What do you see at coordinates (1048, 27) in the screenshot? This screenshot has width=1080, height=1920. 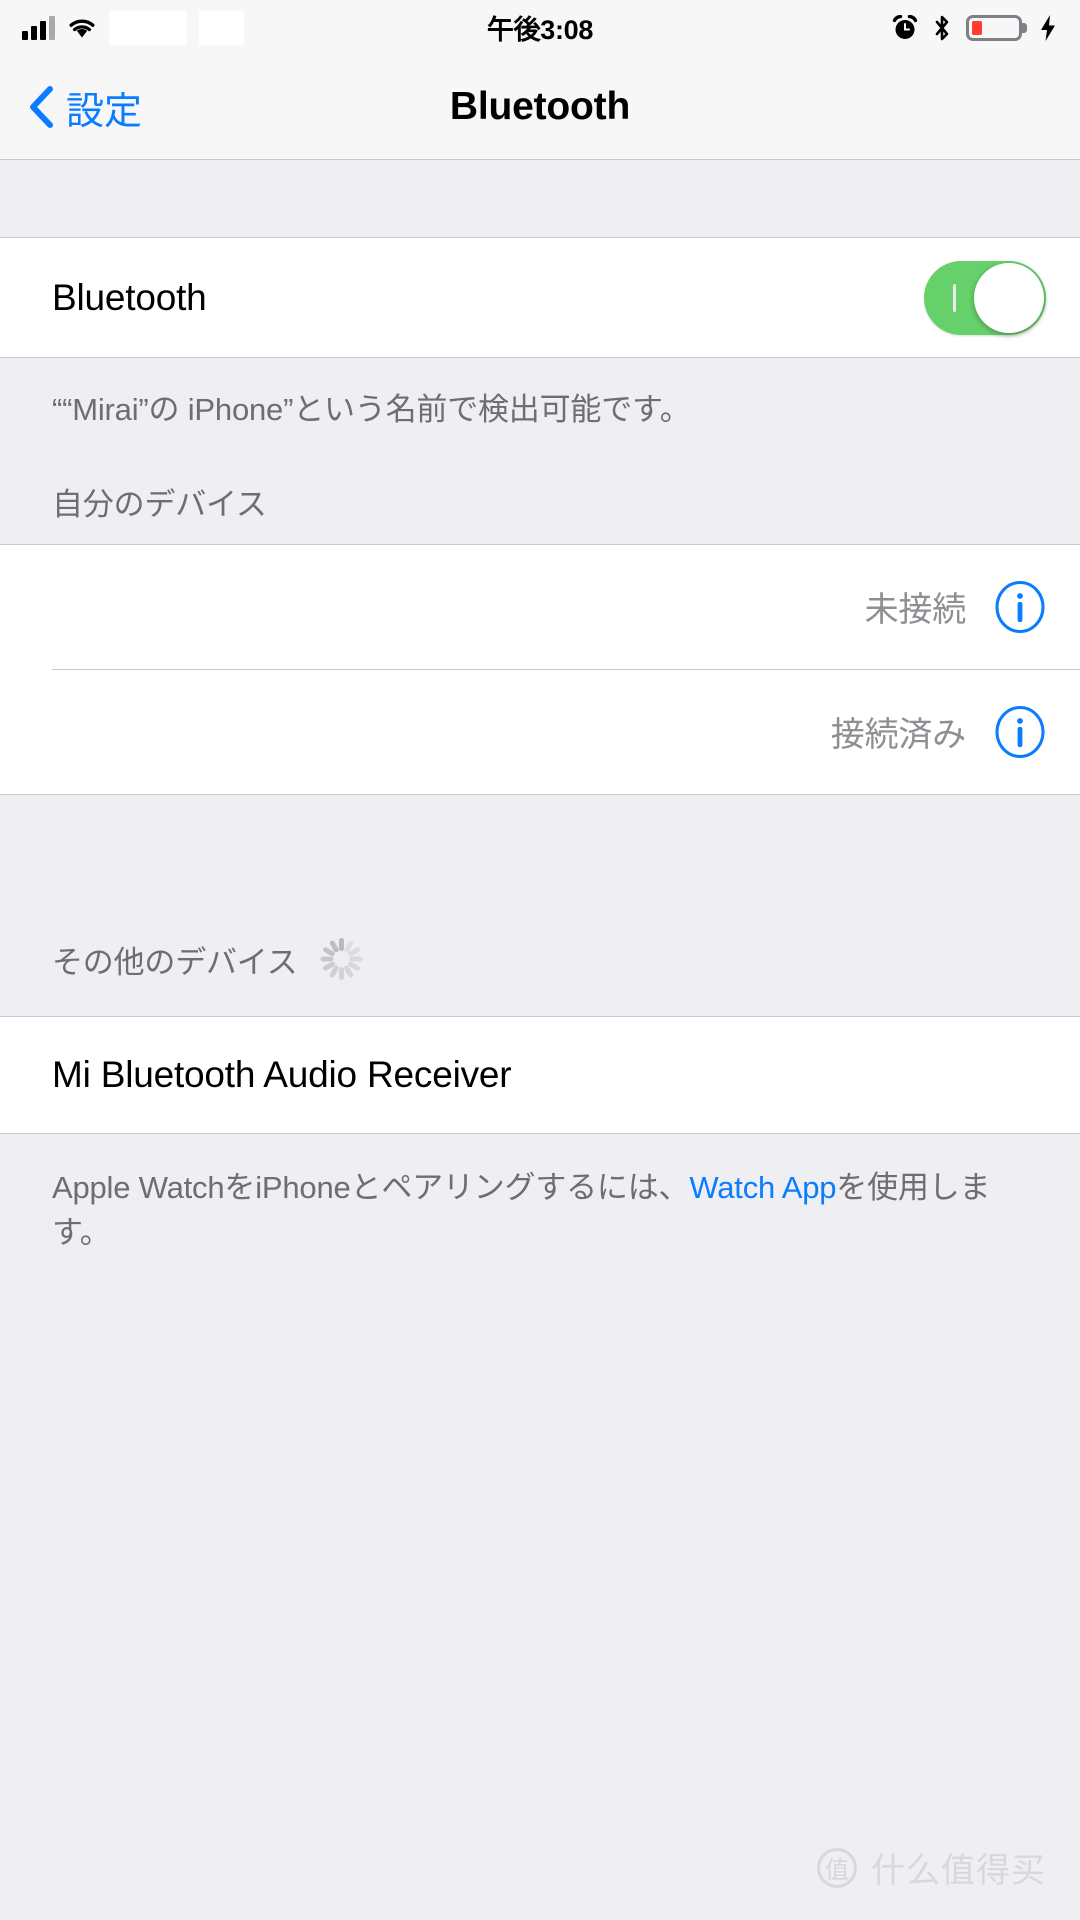 I see `lightning-bolt-icon` at bounding box center [1048, 27].